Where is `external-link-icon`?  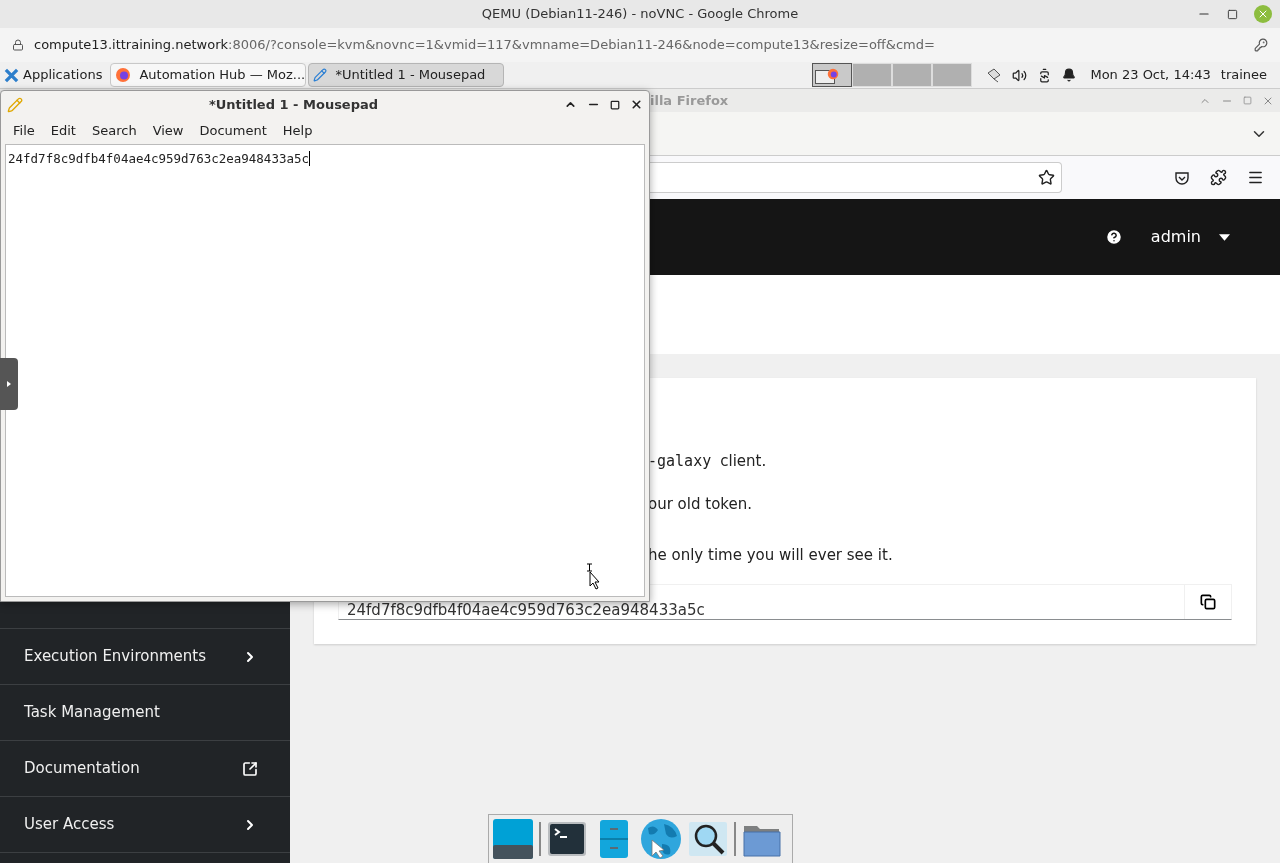 external-link-icon is located at coordinates (250, 768).